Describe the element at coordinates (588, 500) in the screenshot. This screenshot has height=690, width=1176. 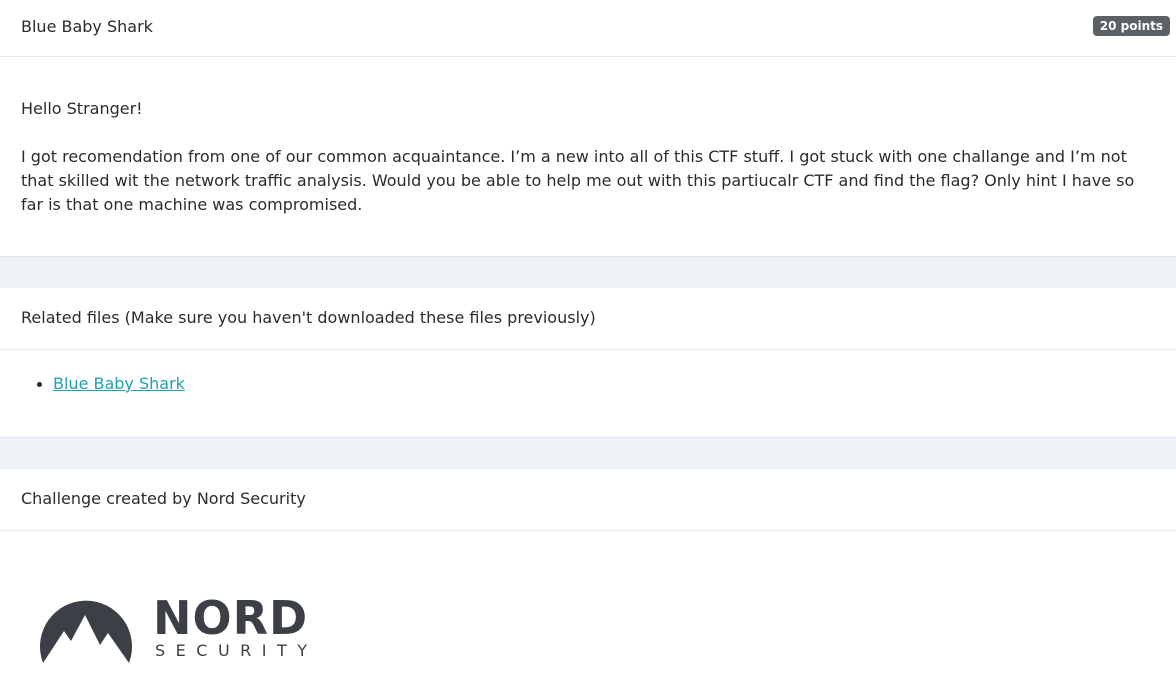
I see `author-header: Challenge created by Nord Security` at that location.